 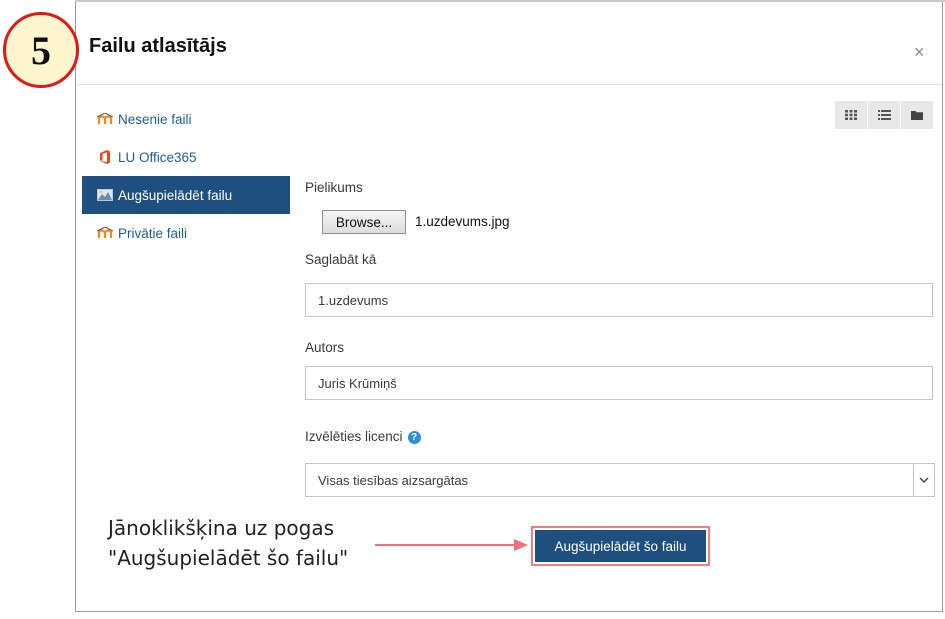 What do you see at coordinates (521, 545) in the screenshot?
I see `arrow-head-icon` at bounding box center [521, 545].